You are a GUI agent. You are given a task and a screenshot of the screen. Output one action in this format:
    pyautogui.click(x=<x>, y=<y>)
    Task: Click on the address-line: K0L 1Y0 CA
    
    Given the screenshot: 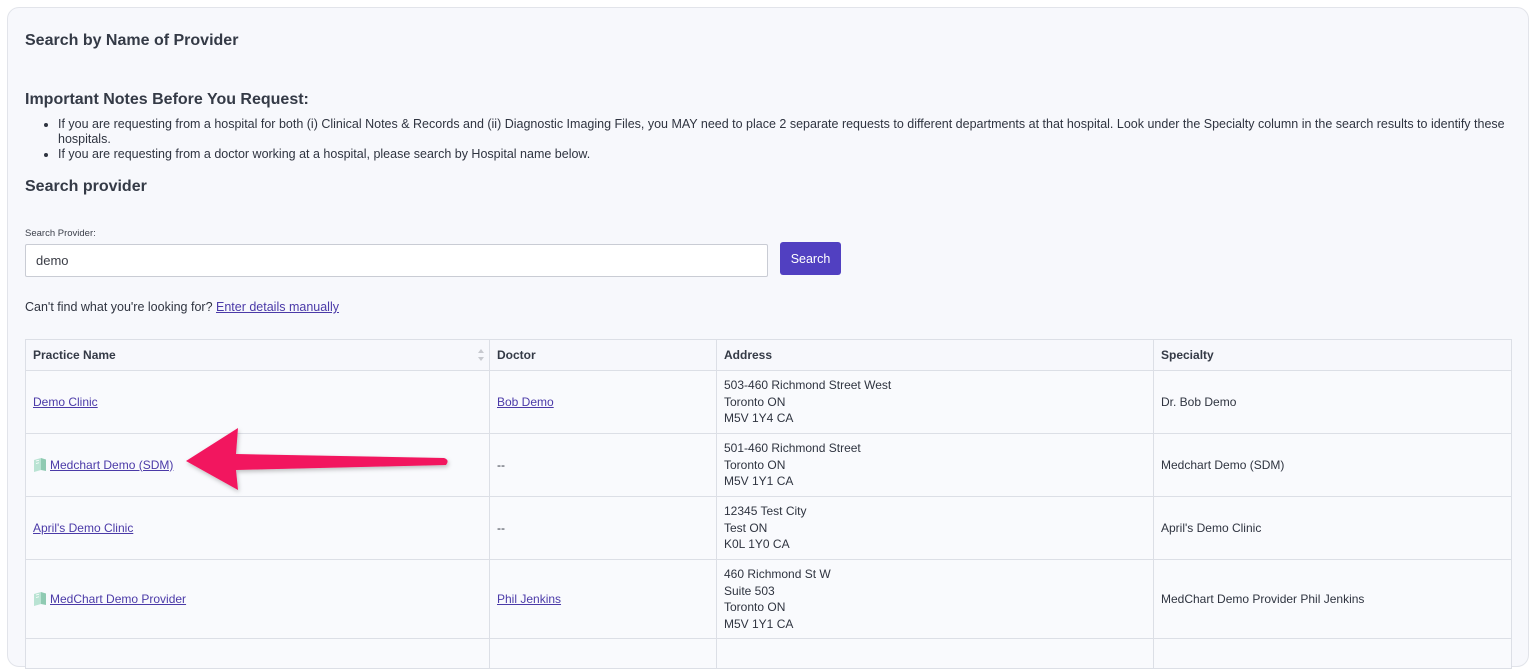 What is the action you would take?
    pyautogui.click(x=757, y=544)
    